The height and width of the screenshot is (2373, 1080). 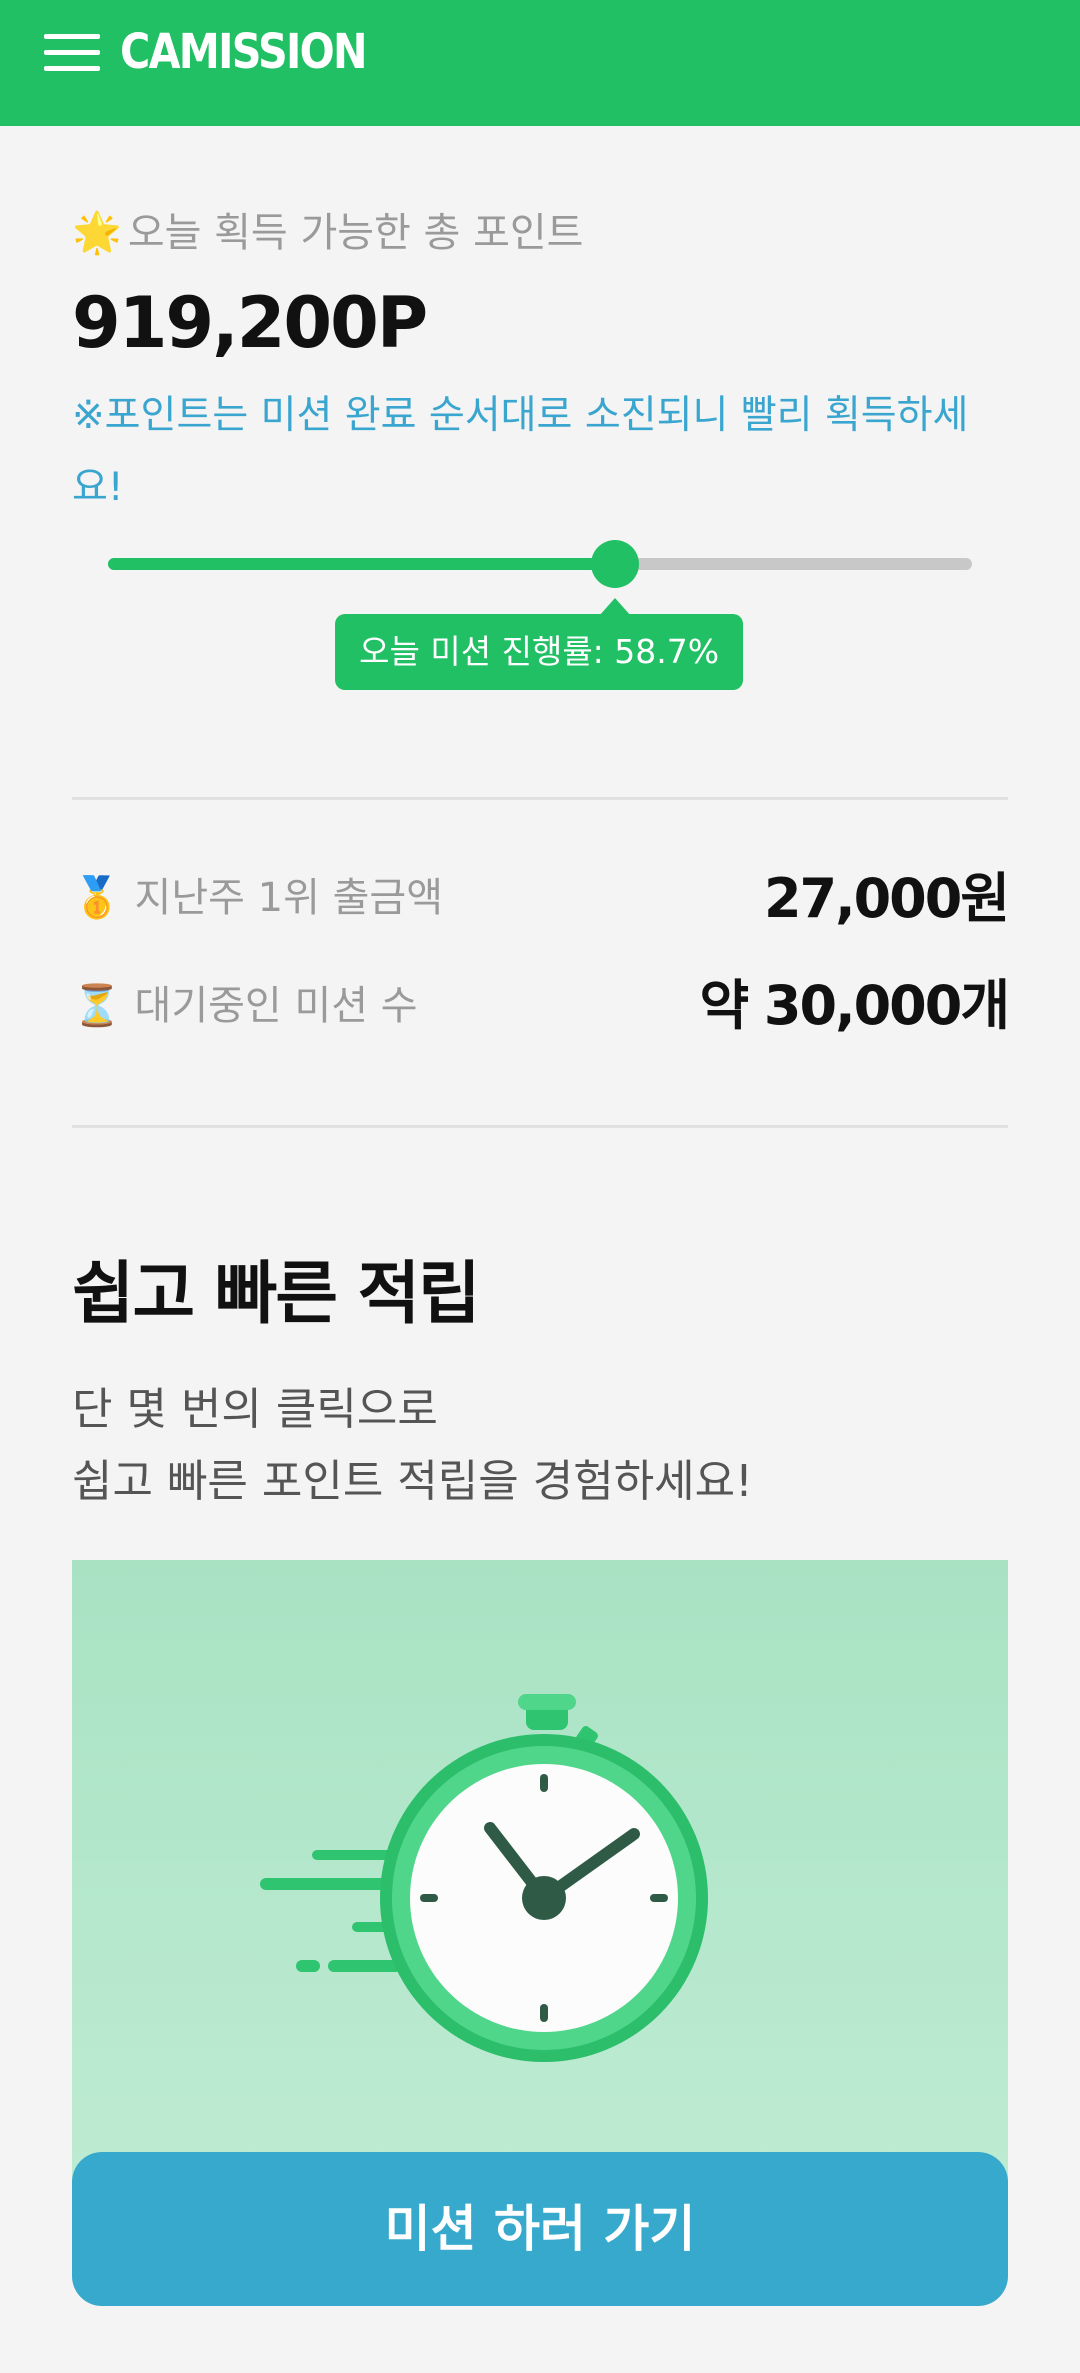 What do you see at coordinates (539, 652) in the screenshot?
I see `progress-tooltip: 오늘 미션 진행률: 58.7%` at bounding box center [539, 652].